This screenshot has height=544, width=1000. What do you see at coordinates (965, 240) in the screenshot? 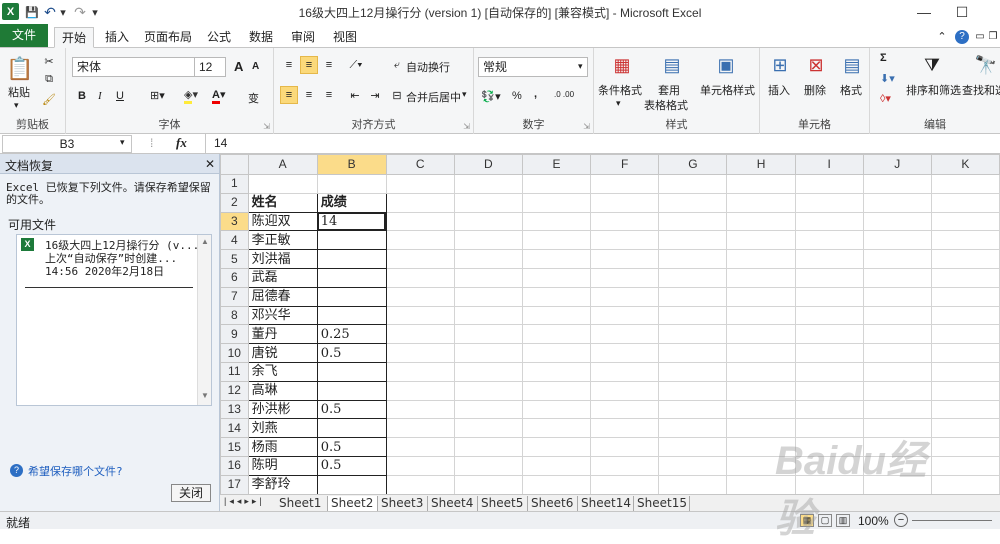
I see `cell-k4` at bounding box center [965, 240].